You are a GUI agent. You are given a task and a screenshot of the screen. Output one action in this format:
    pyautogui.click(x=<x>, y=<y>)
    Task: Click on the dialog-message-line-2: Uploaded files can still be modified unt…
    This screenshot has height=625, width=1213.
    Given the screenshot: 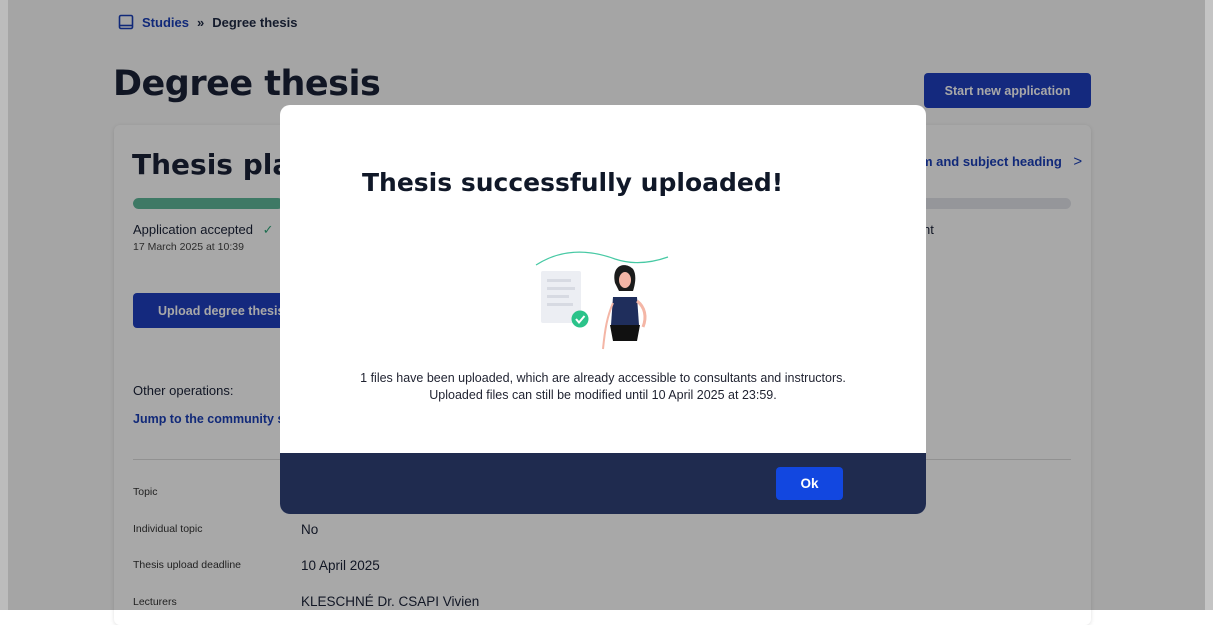 What is the action you would take?
    pyautogui.click(x=603, y=395)
    